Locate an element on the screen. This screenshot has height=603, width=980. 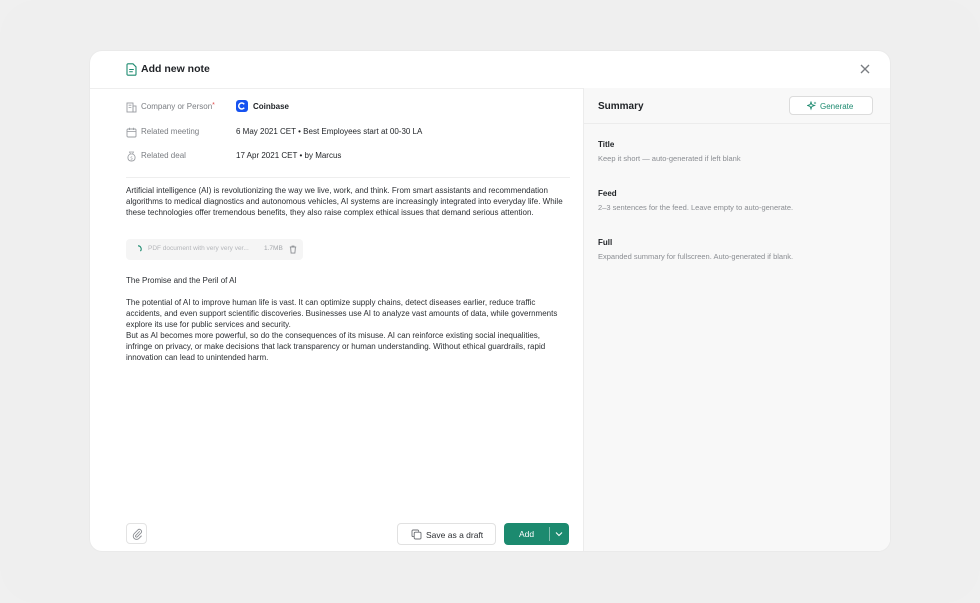
money-bag-icon: $ is located at coordinates (131, 156).